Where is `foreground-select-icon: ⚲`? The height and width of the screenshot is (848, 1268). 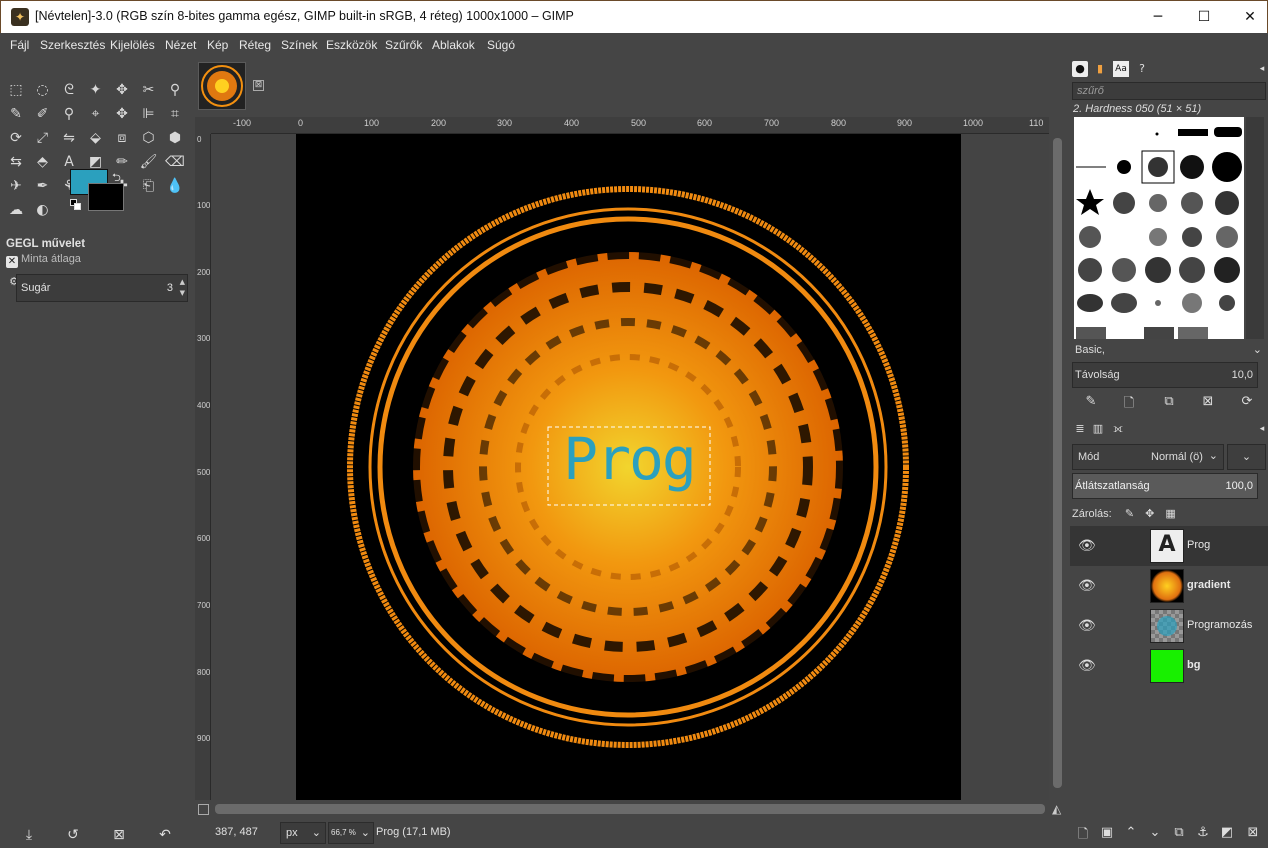
foreground-select-icon: ⚲ is located at coordinates (175, 90).